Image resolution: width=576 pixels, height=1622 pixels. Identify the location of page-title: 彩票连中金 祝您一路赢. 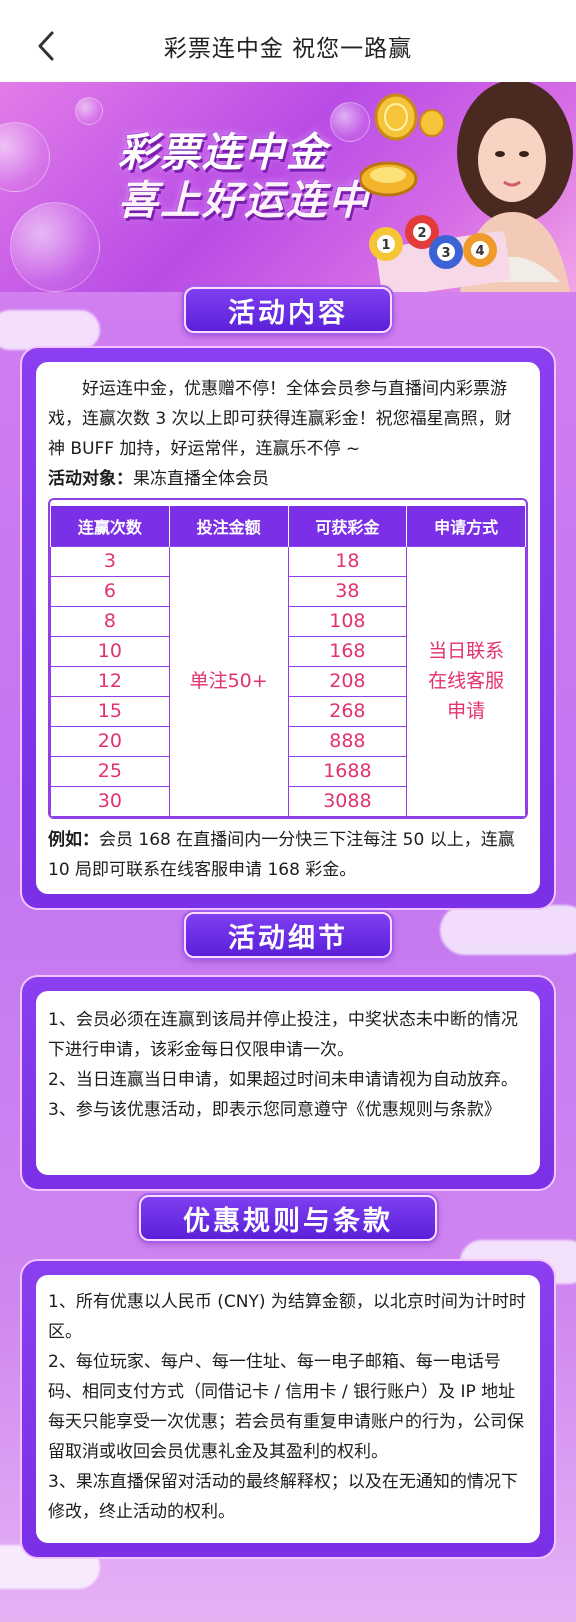
(288, 49).